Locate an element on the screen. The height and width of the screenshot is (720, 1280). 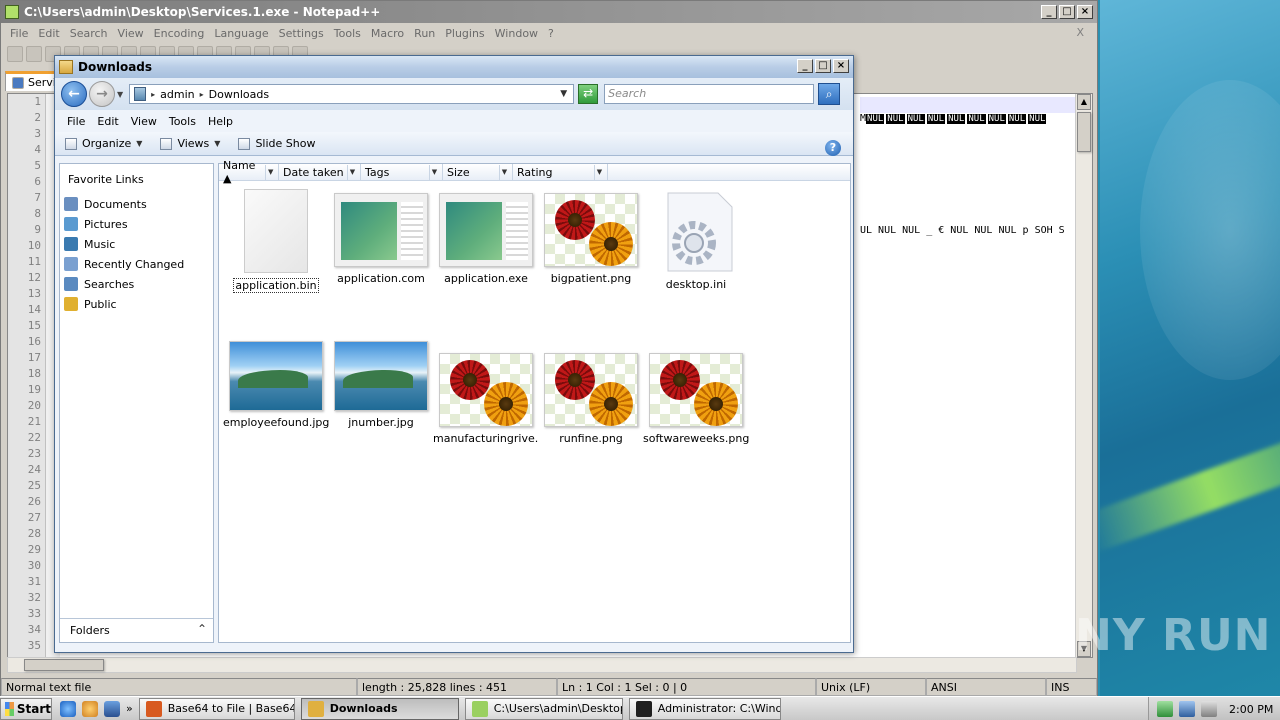
media-icon is located at coordinates (90, 708).